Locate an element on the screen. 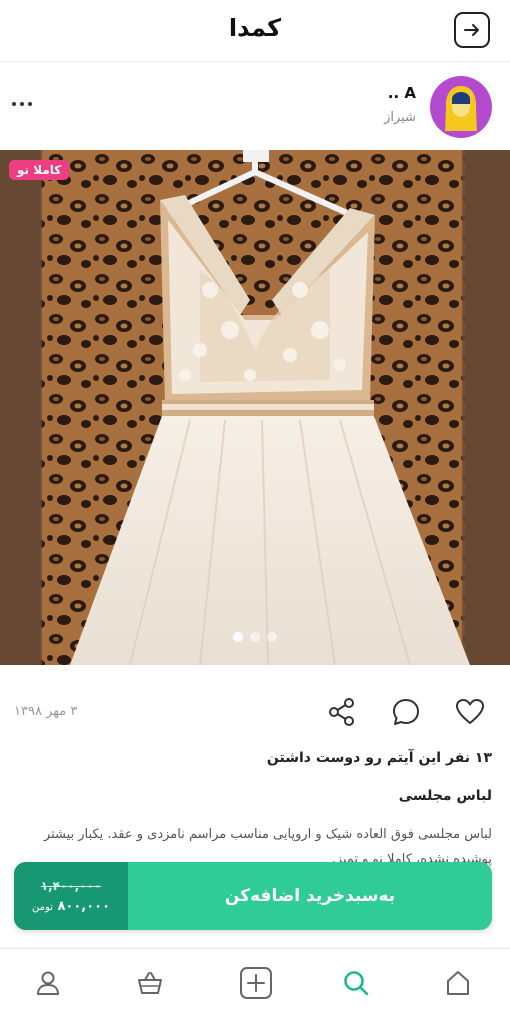 The image size is (510, 1024). seller-avatar is located at coordinates (461, 107).